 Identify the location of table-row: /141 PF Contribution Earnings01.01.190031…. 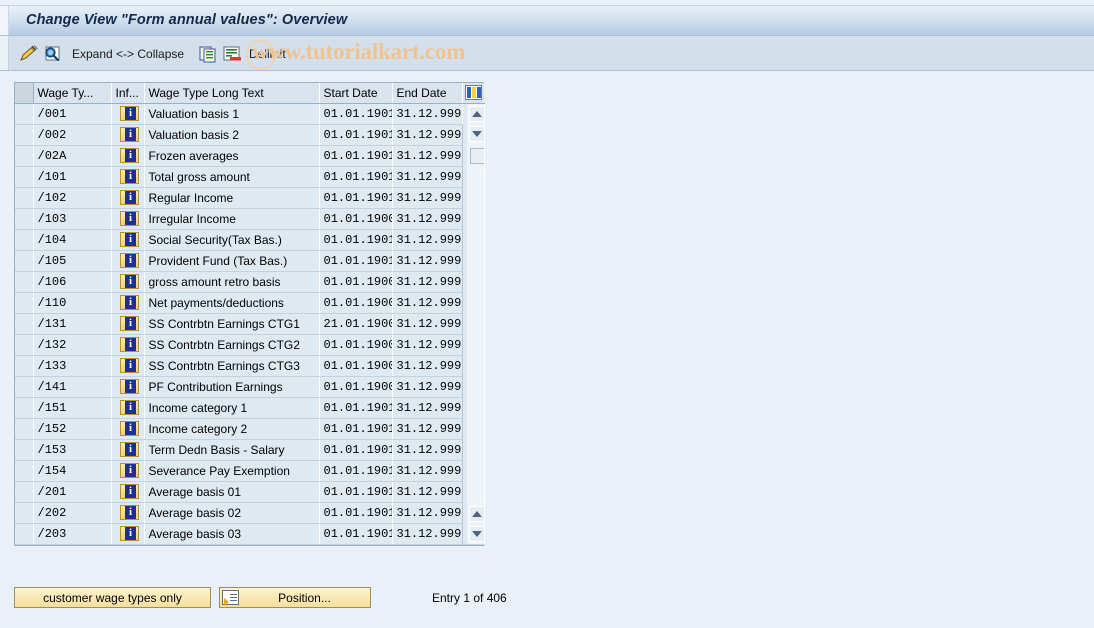
(249, 387).